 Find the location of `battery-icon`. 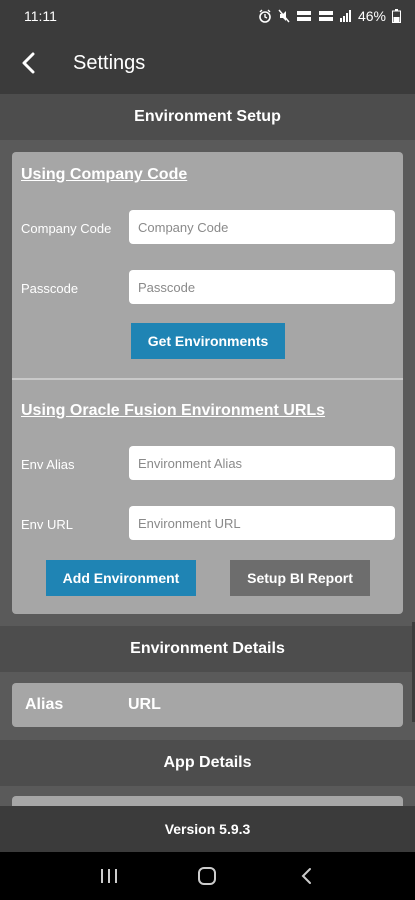

battery-icon is located at coordinates (396, 16).